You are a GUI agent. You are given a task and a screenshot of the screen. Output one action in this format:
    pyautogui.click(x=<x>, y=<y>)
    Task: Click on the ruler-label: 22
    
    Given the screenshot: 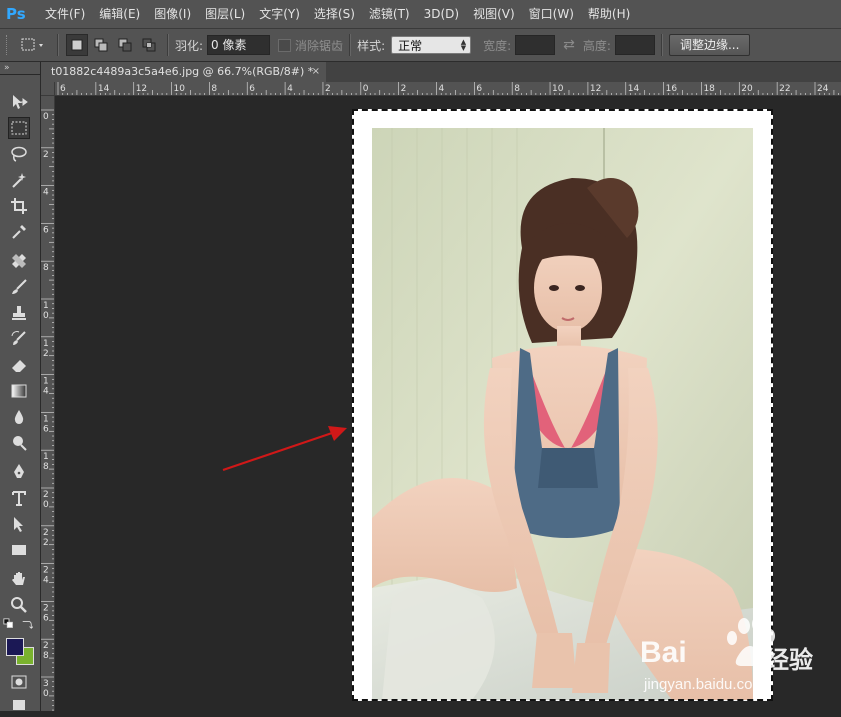 What is the action you would take?
    pyautogui.click(x=784, y=89)
    